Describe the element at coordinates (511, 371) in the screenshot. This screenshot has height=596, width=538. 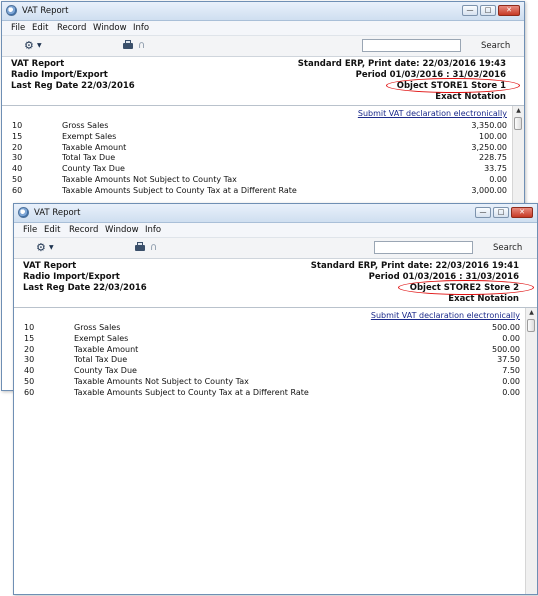
I see `row-amount: 7.50` at that location.